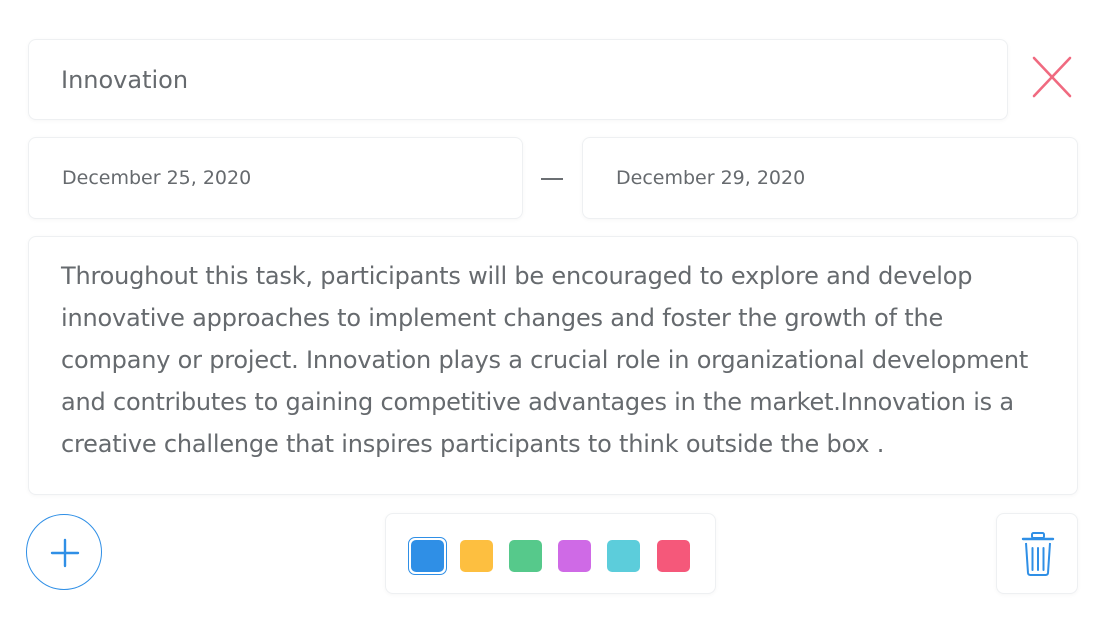  I want to click on delete-button, so click(1037, 553).